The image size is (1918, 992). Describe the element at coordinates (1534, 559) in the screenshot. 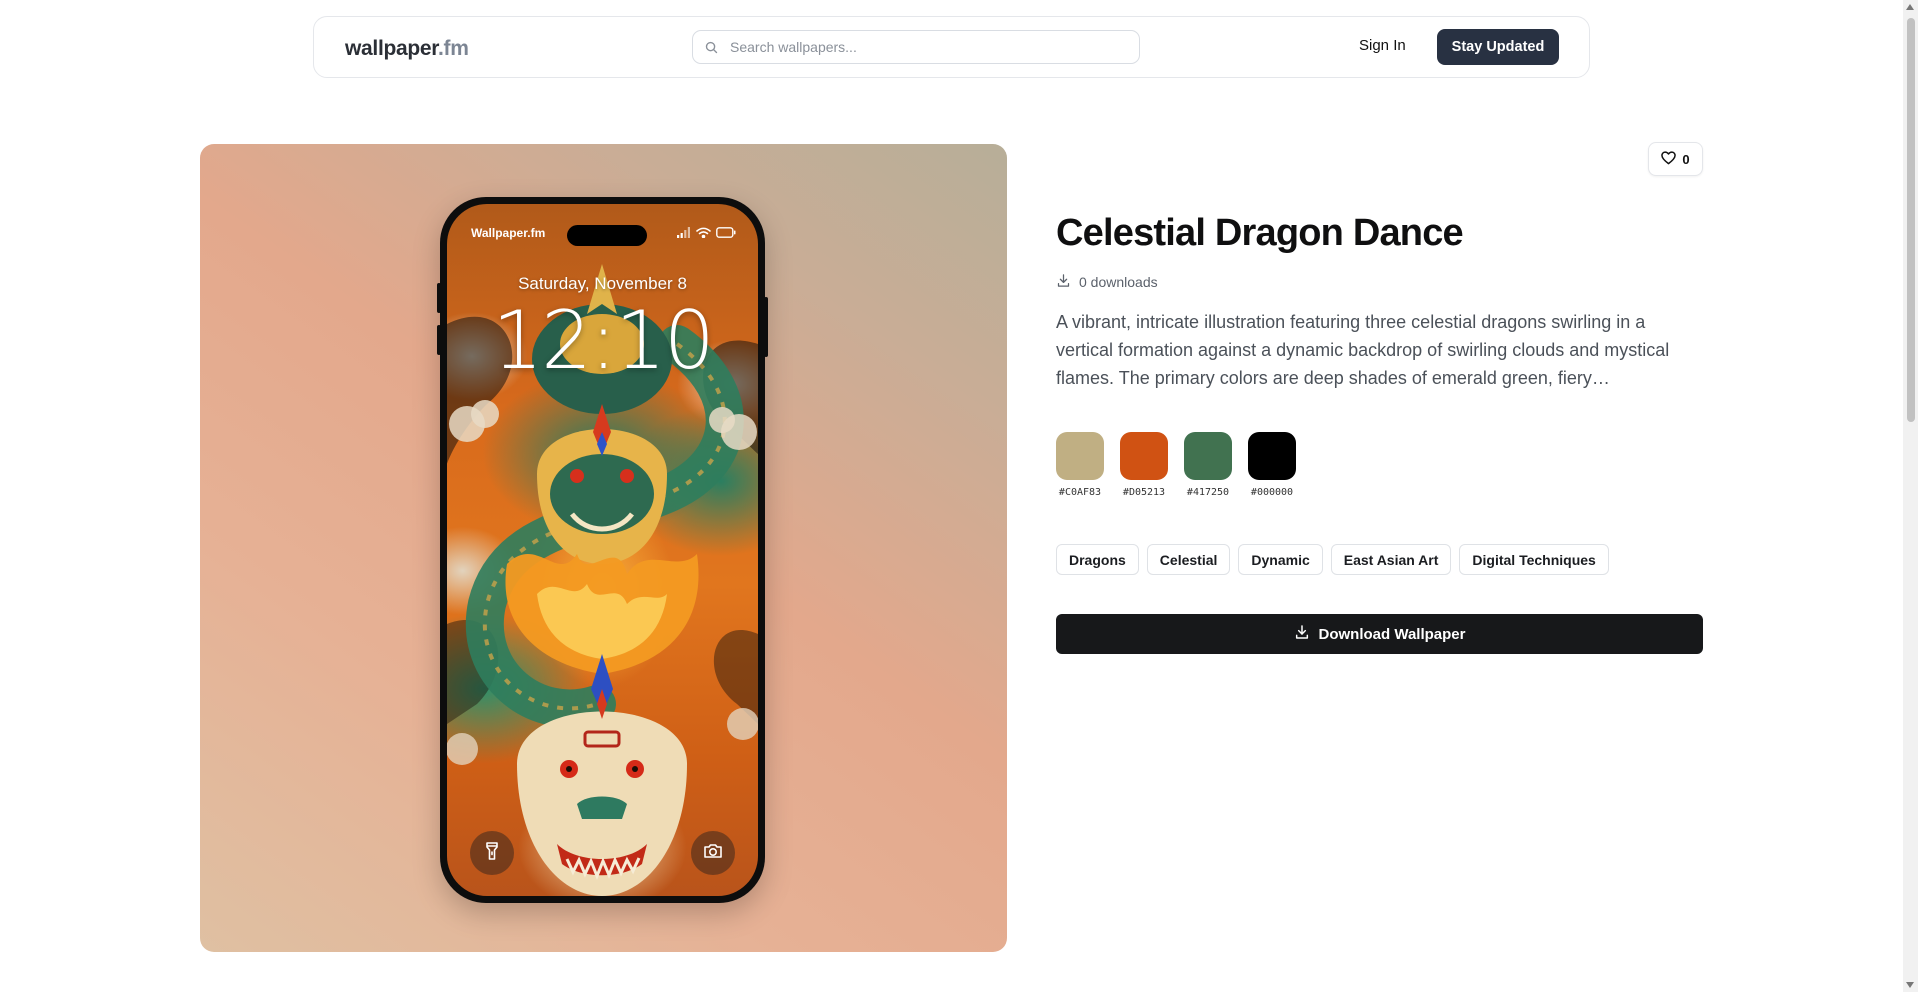

I see `tag-chip: Digital Techniques` at that location.